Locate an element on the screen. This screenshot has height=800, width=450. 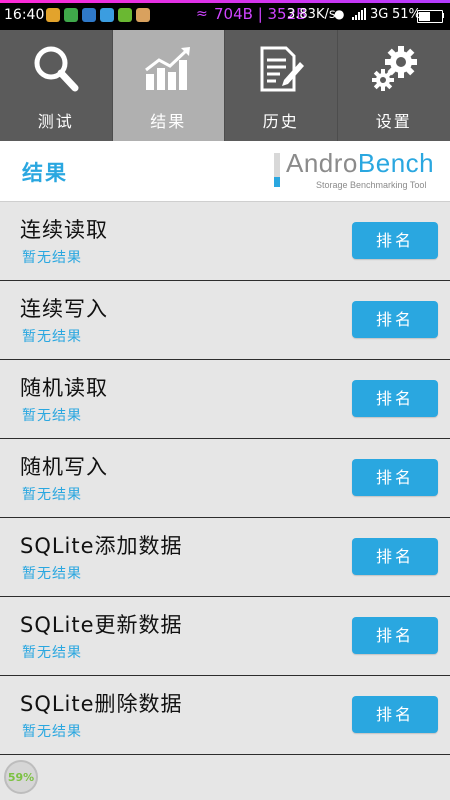
battery-icon is located at coordinates (430, 16).